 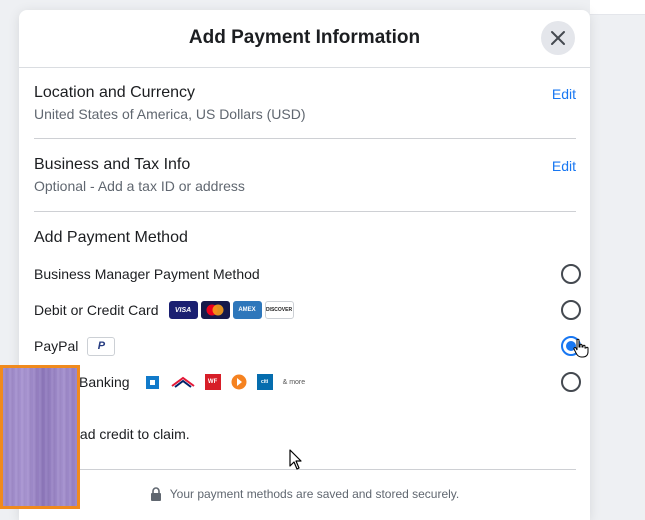 I want to click on background-page-strip, so click(x=617, y=7).